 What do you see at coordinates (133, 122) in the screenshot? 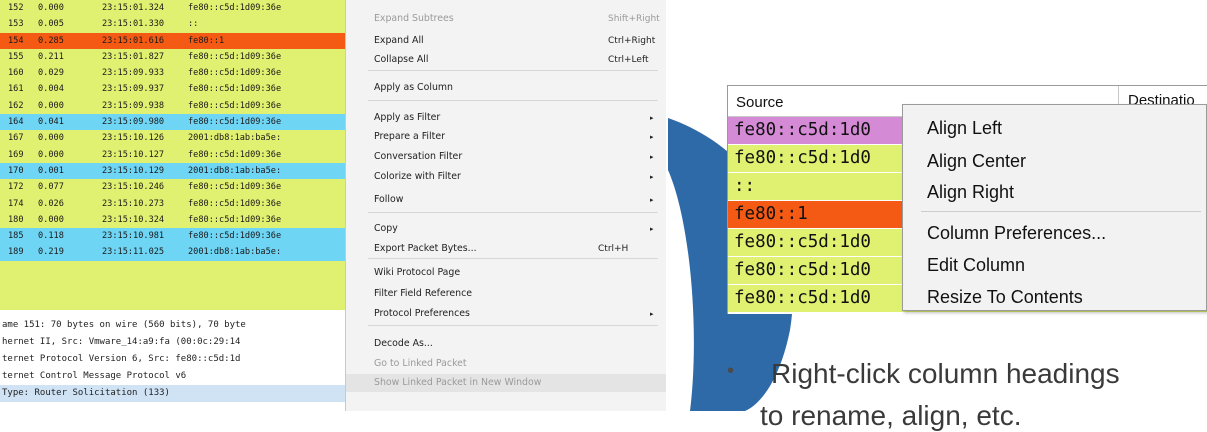
I see `packet-time: 23:15:09.980` at bounding box center [133, 122].